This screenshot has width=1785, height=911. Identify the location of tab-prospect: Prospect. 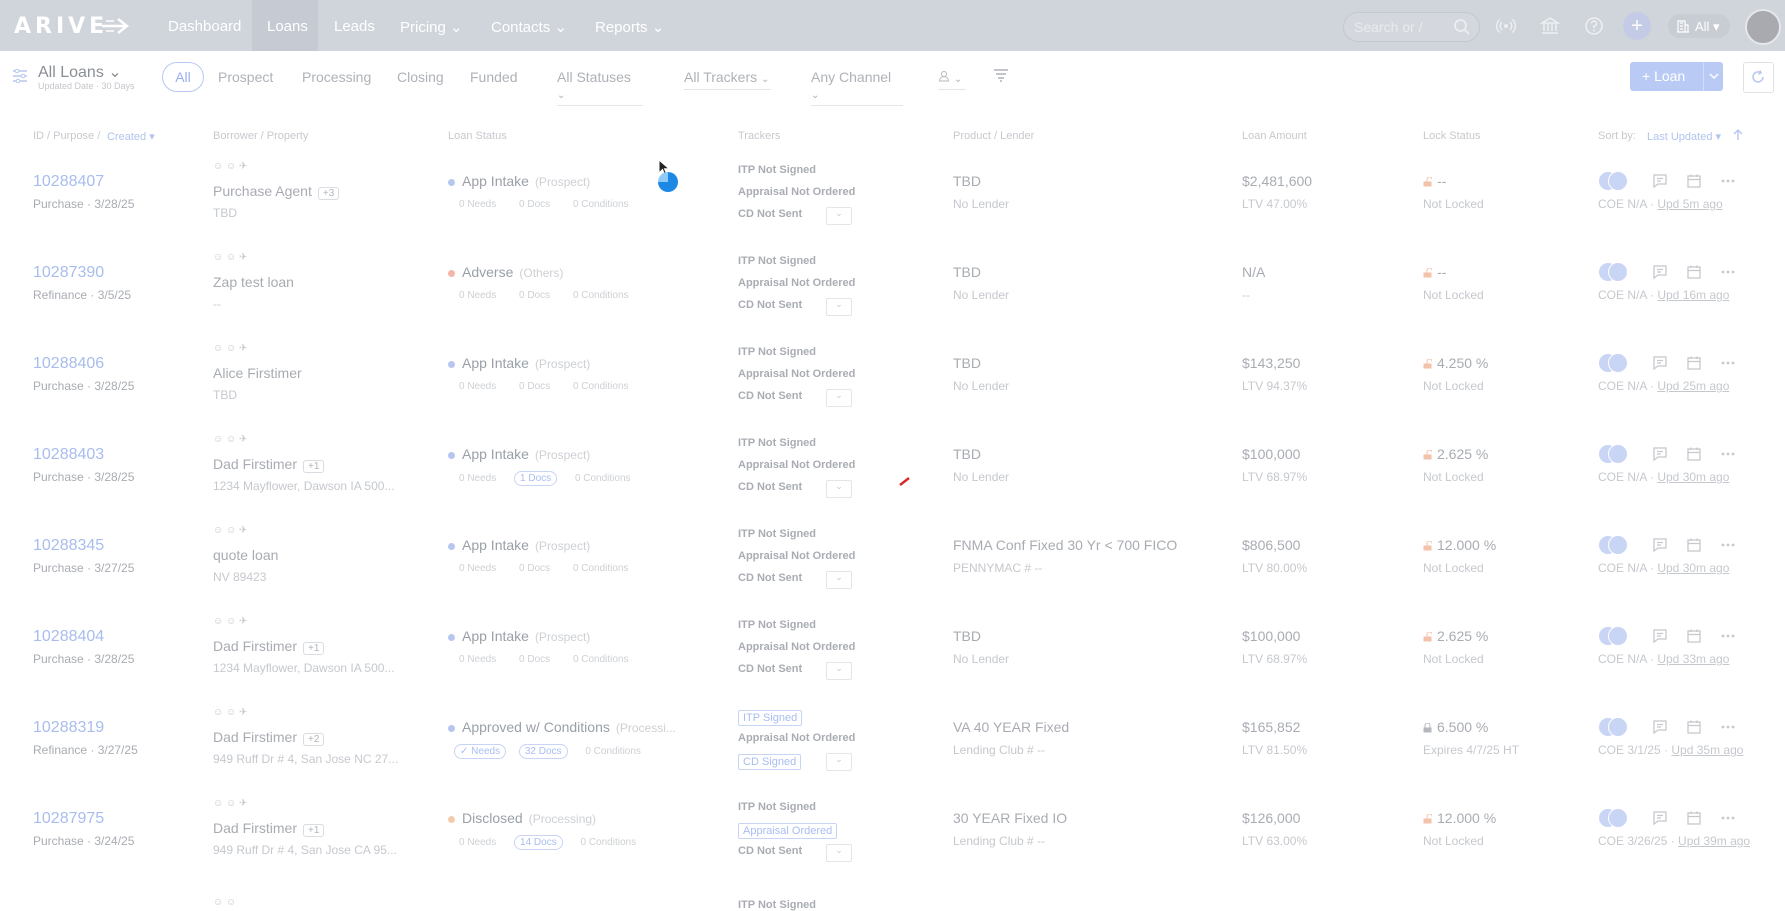
(245, 77).